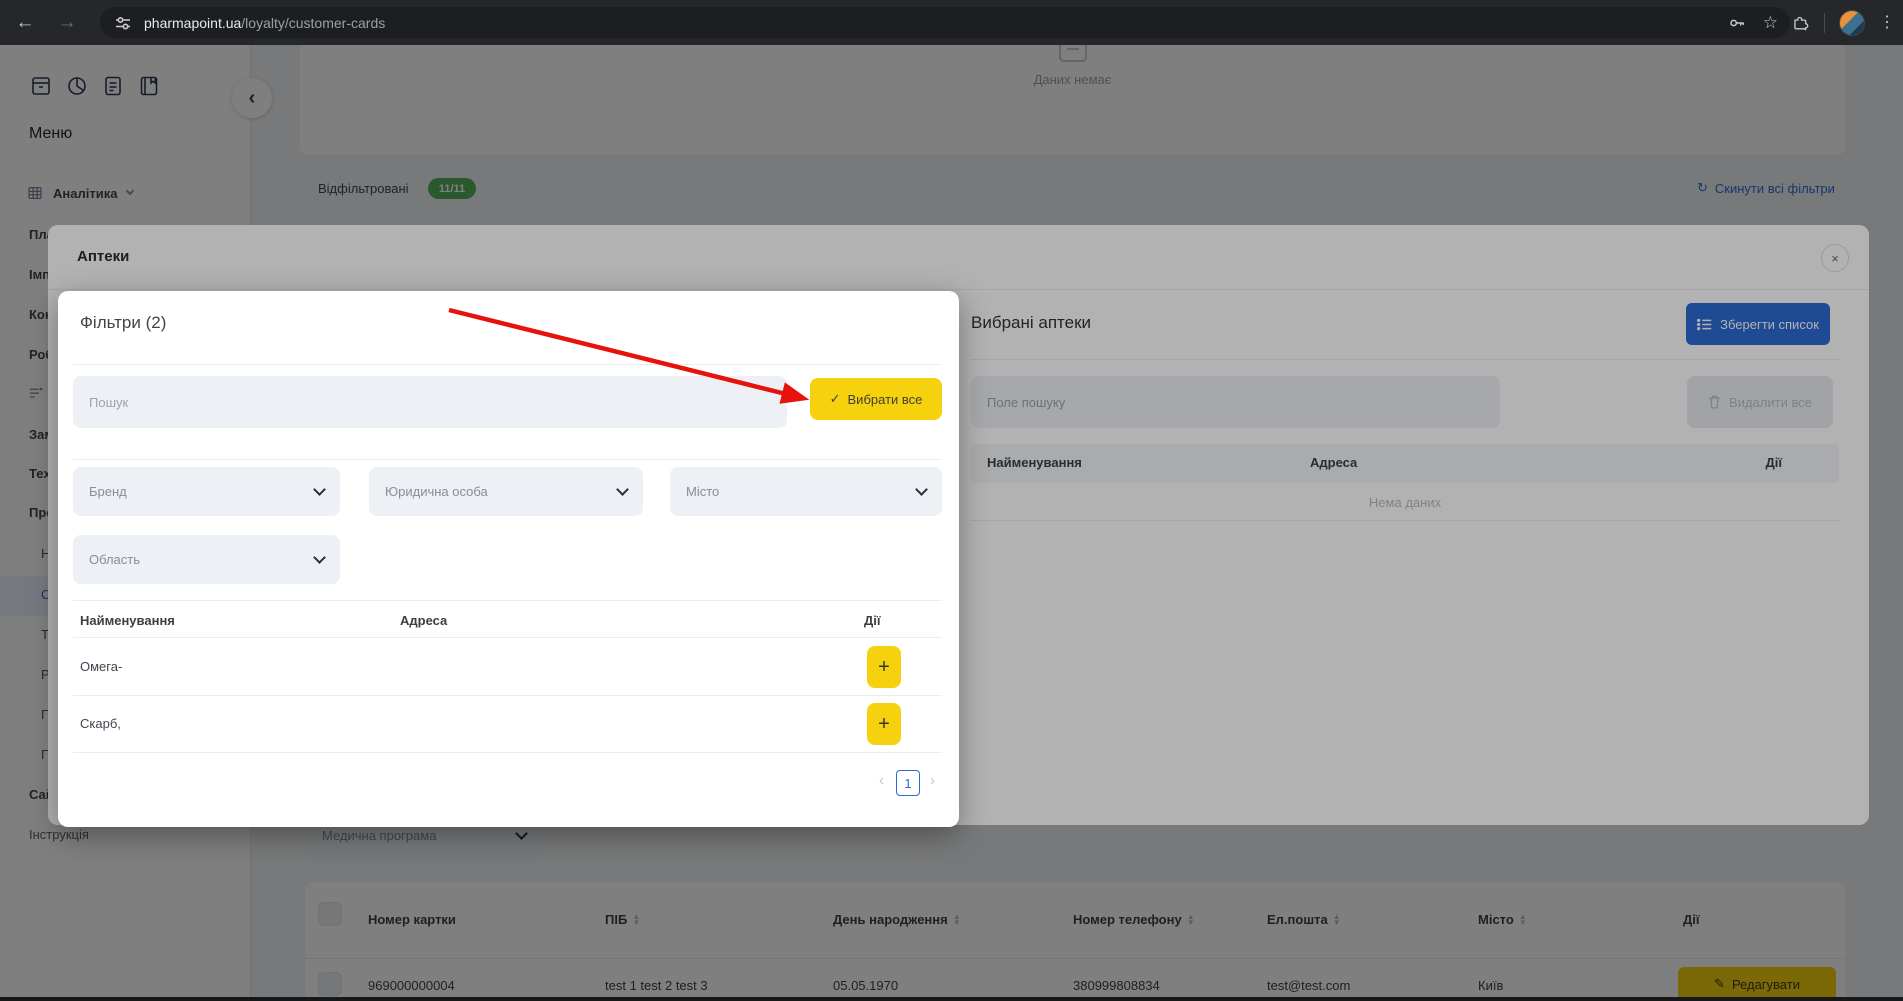  What do you see at coordinates (1405, 463) in the screenshot?
I see `selected-table-header: Найменування Адреса Дії` at bounding box center [1405, 463].